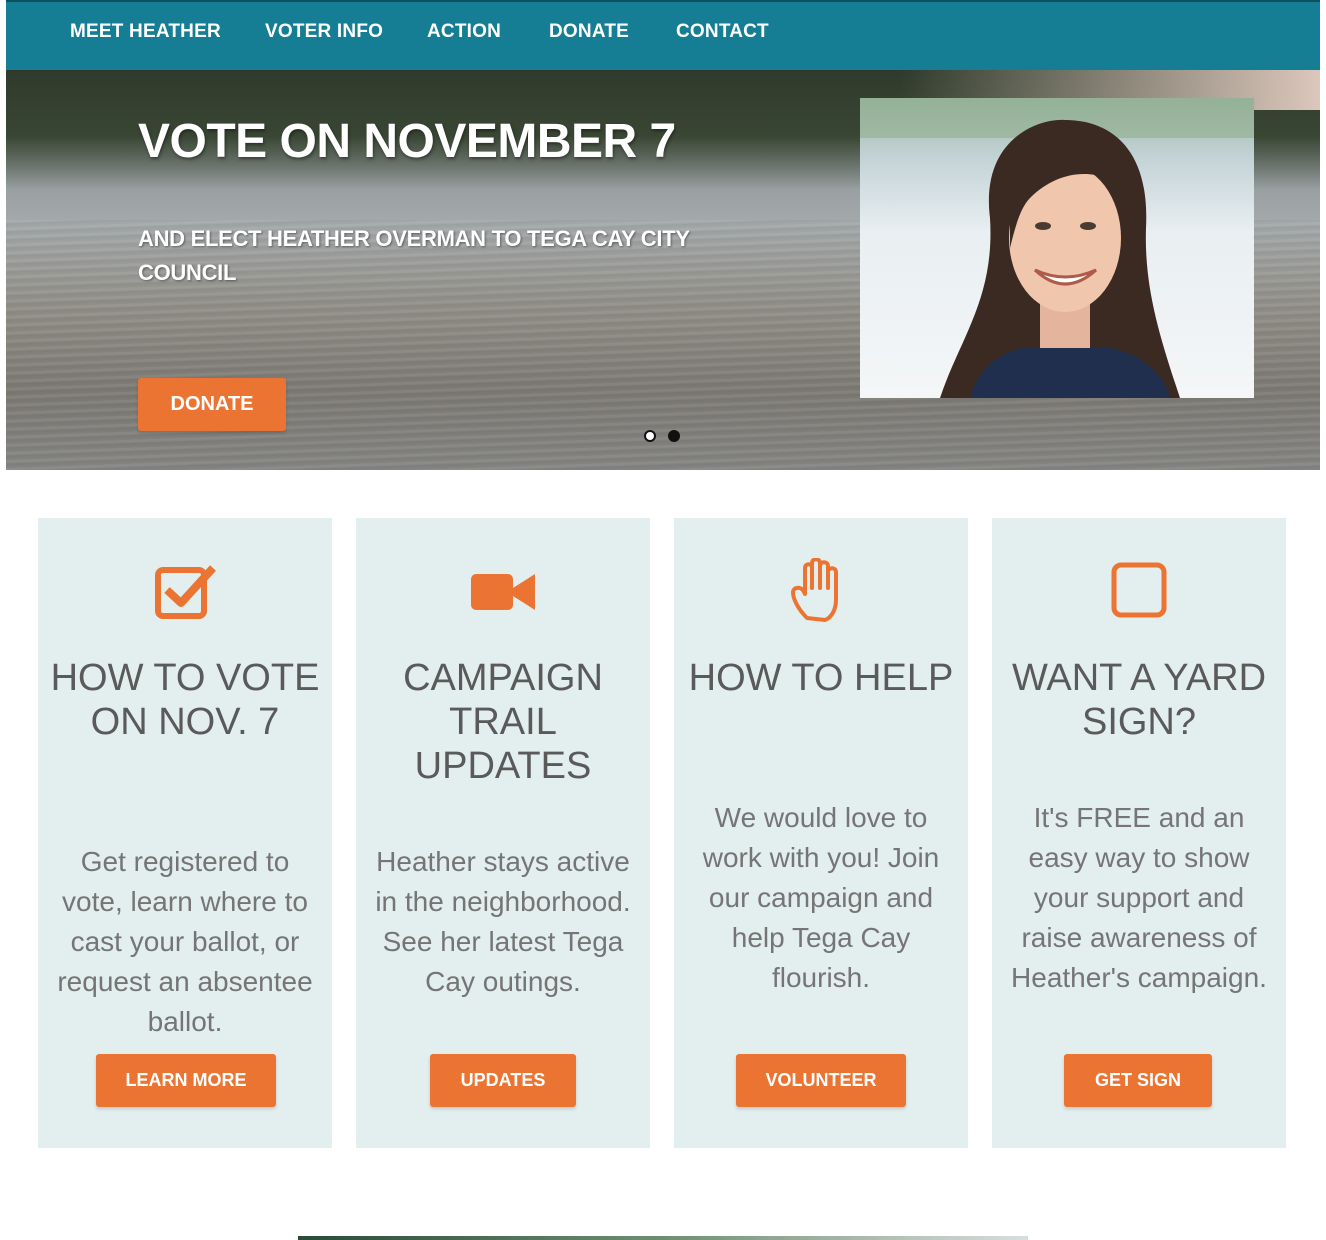  Describe the element at coordinates (821, 1080) in the screenshot. I see `volunteer-button: VOLUNTEER` at that location.